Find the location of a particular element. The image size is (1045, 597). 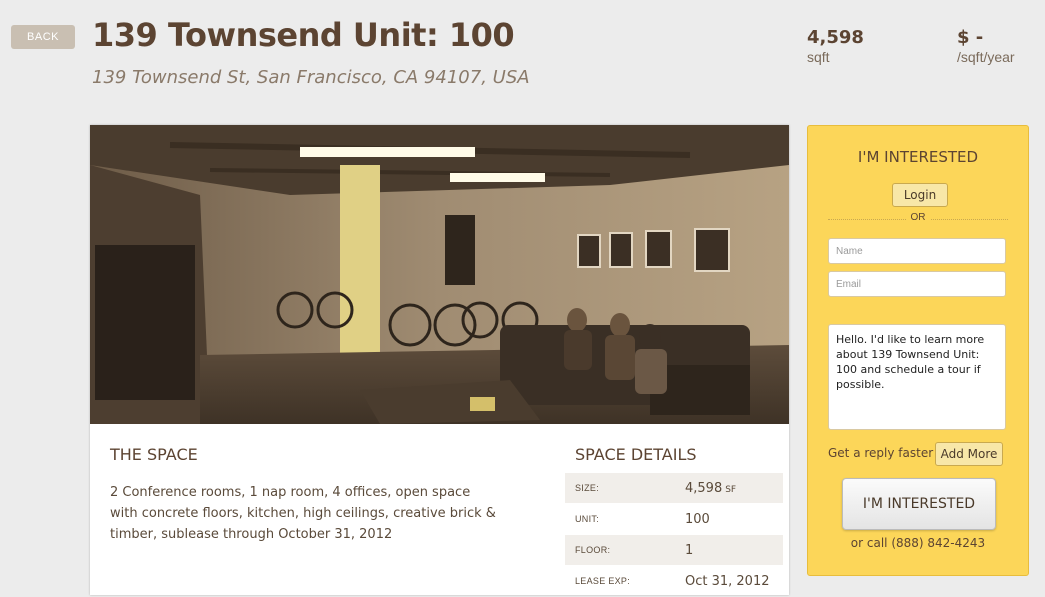

detail-value: Oct 31, 2012 is located at coordinates (727, 581).